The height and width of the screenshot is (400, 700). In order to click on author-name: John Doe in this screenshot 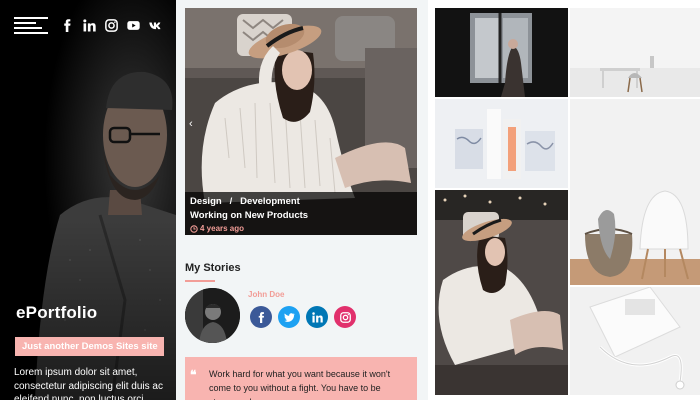, I will do `click(266, 294)`.